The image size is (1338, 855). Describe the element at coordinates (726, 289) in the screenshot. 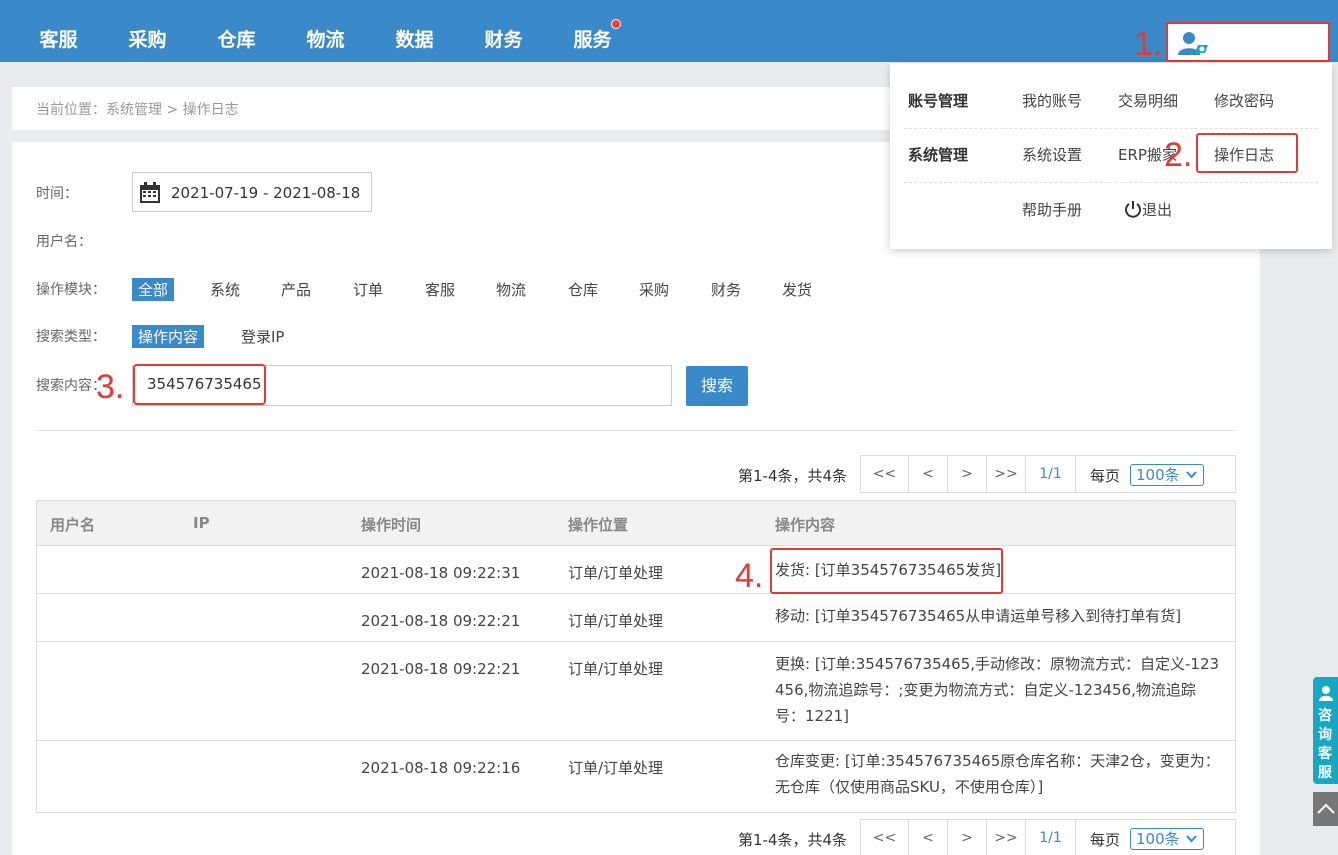

I see `module-finance: 财务` at that location.